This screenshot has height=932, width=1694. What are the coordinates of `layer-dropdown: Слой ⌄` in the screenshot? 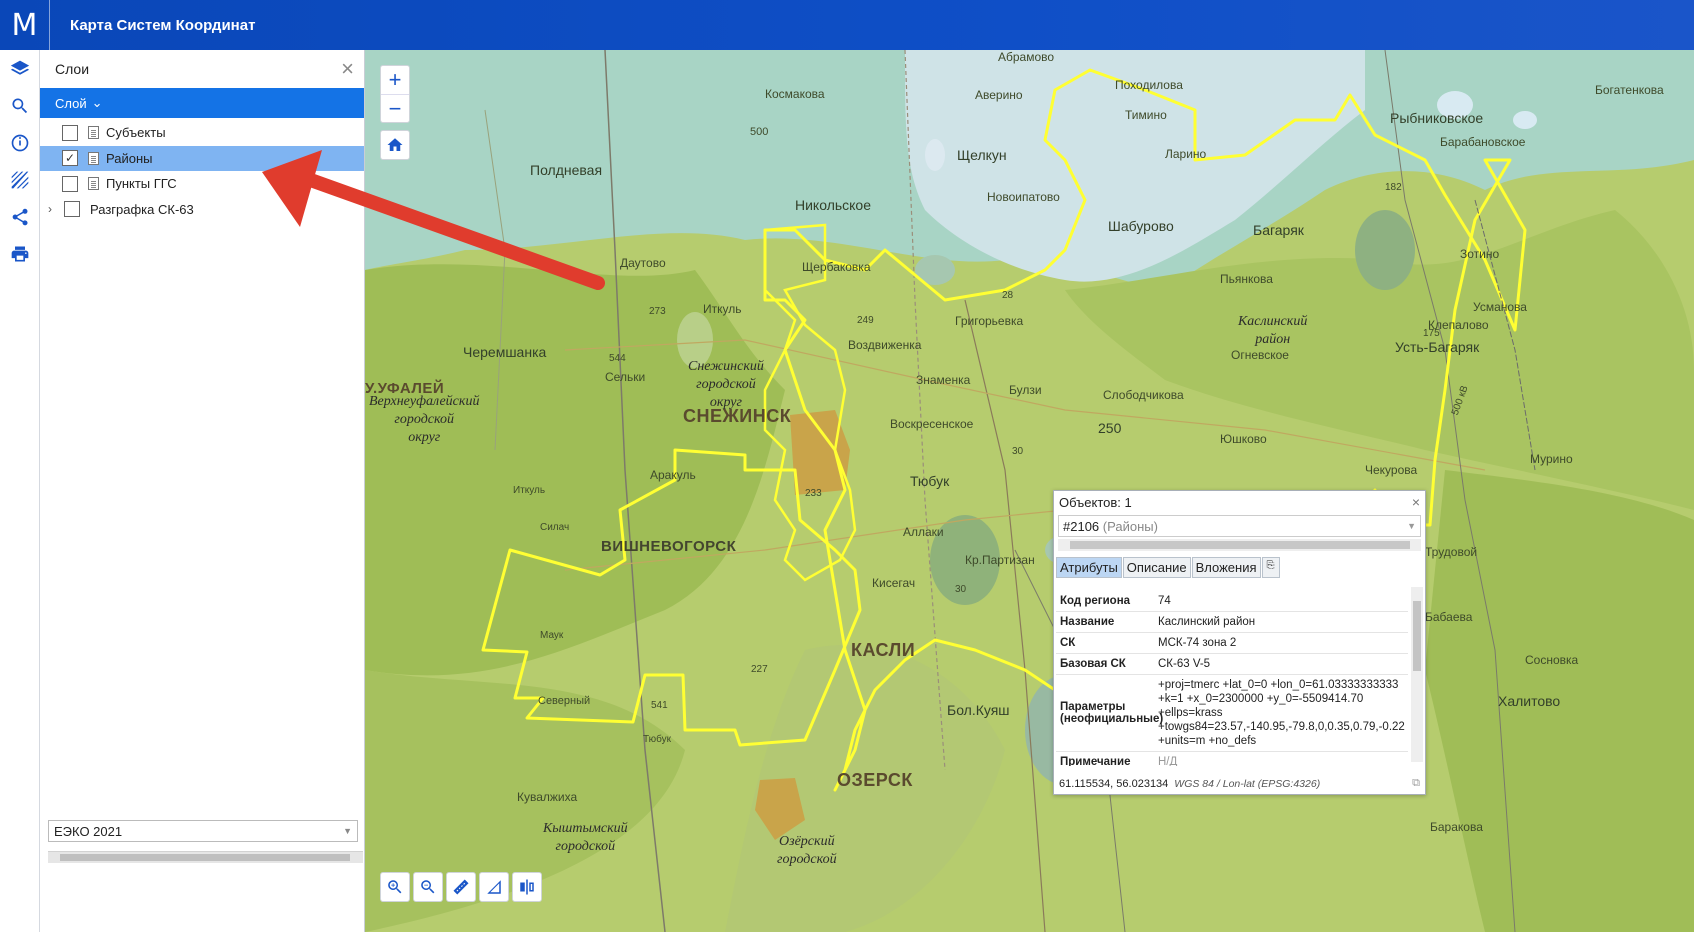 It's located at (202, 103).